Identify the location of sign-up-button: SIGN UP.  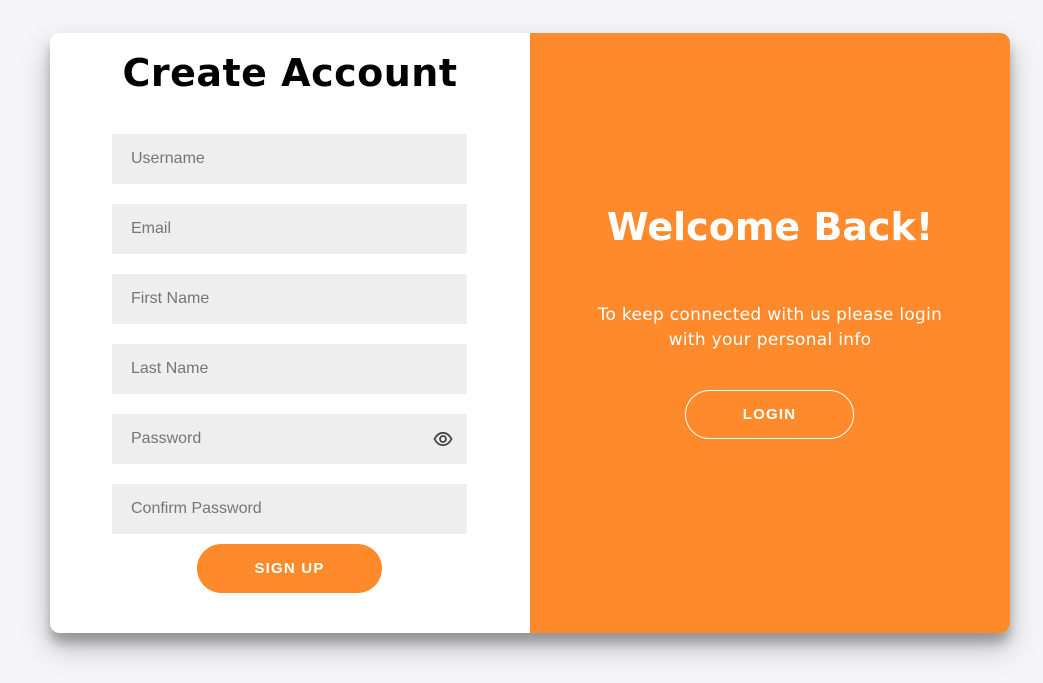
(289, 568).